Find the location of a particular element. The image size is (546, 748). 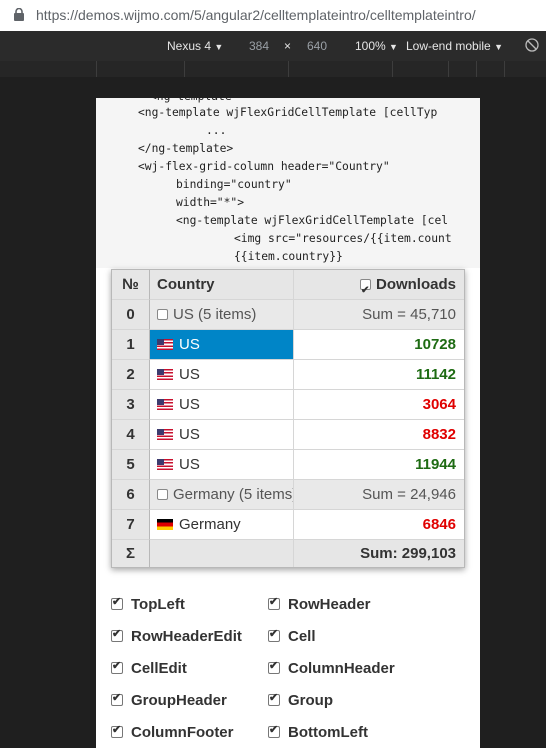

row-header: 3 is located at coordinates (131, 405).